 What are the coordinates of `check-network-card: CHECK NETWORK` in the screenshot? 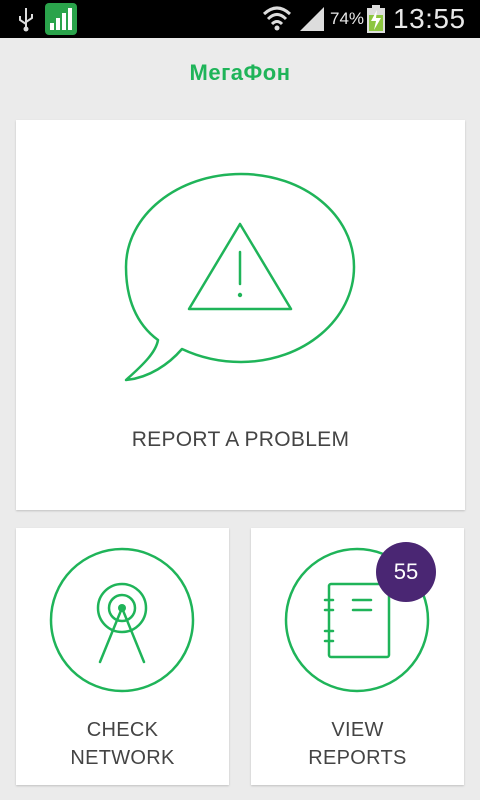 It's located at (122, 656).